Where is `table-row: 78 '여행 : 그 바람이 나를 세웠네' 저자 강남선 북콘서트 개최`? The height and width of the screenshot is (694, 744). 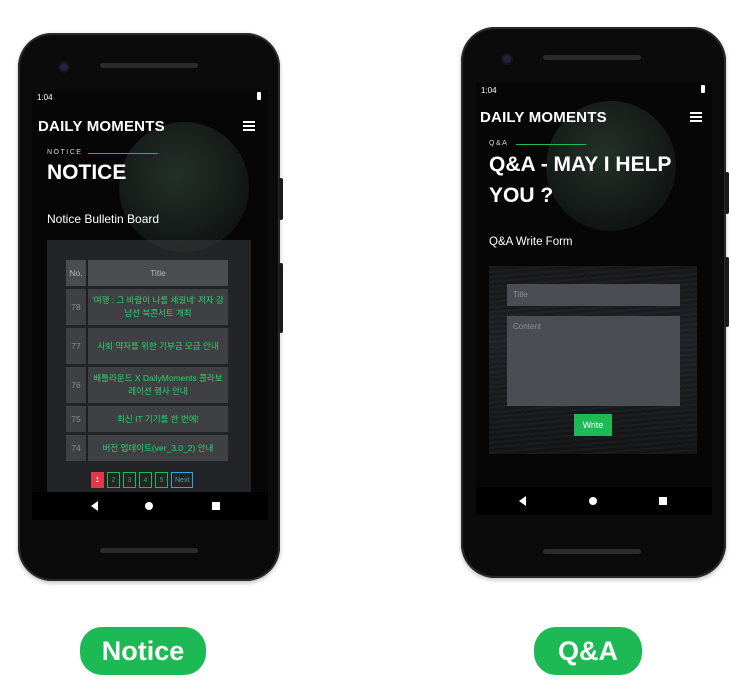 table-row: 78 '여행 : 그 바람이 나를 세웠네' 저자 강남선 북콘서트 개최 is located at coordinates (147, 307).